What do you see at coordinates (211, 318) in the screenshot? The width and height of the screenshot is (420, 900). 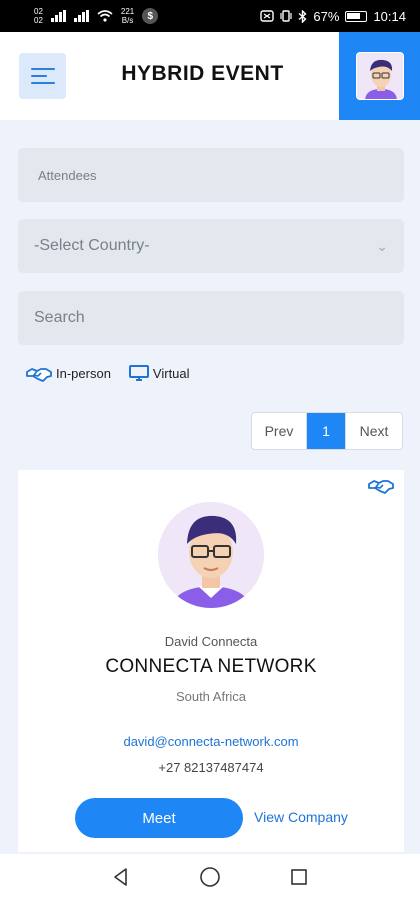 I see `search-input: Search` at bounding box center [211, 318].